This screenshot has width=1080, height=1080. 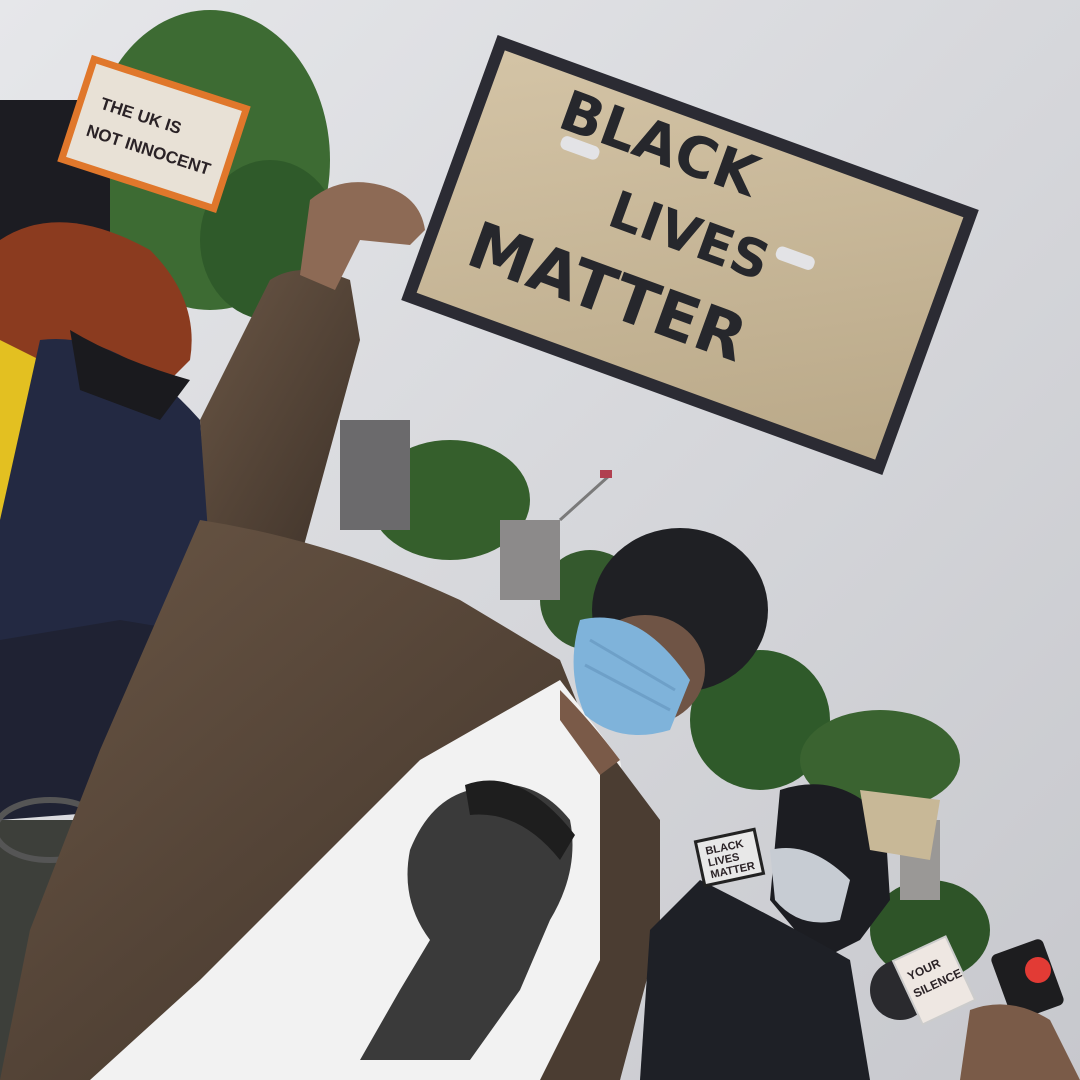 I want to click on distant-cardboard, so click(x=900, y=825).